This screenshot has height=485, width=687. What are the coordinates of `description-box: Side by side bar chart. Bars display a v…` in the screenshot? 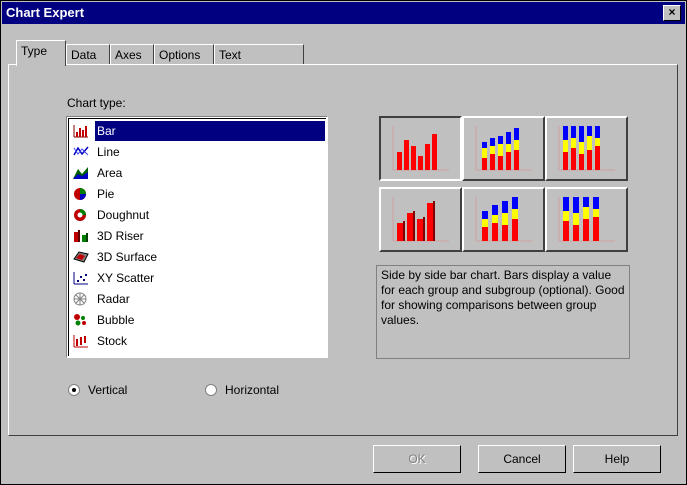 It's located at (503, 312).